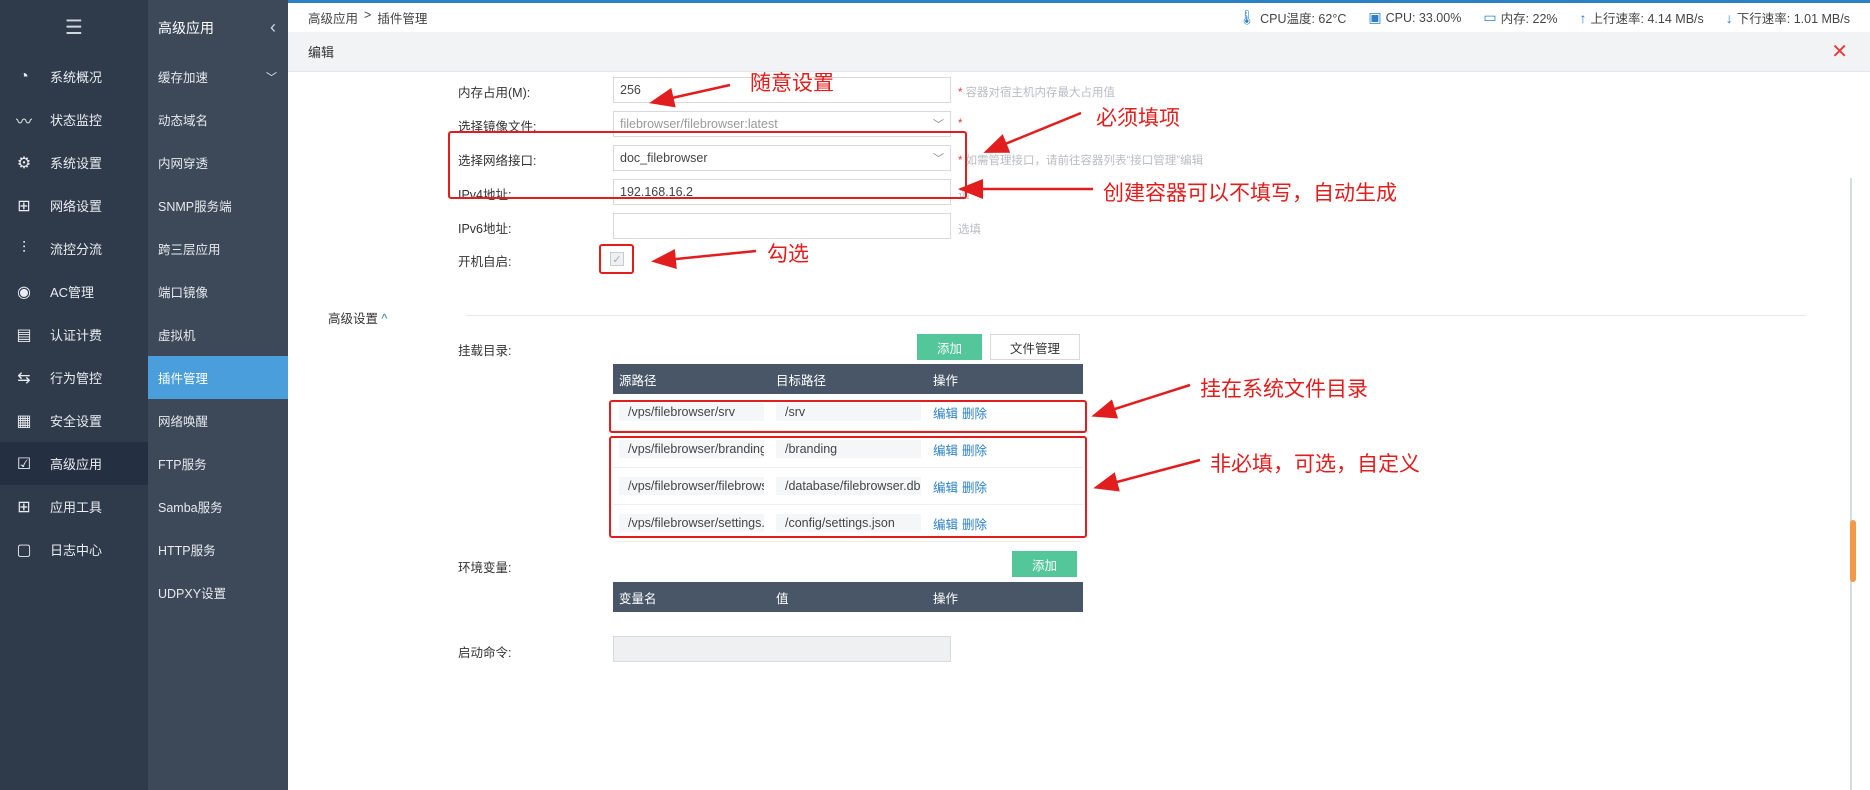  I want to click on subnav-item-8: 网络唤醒, so click(218, 420).